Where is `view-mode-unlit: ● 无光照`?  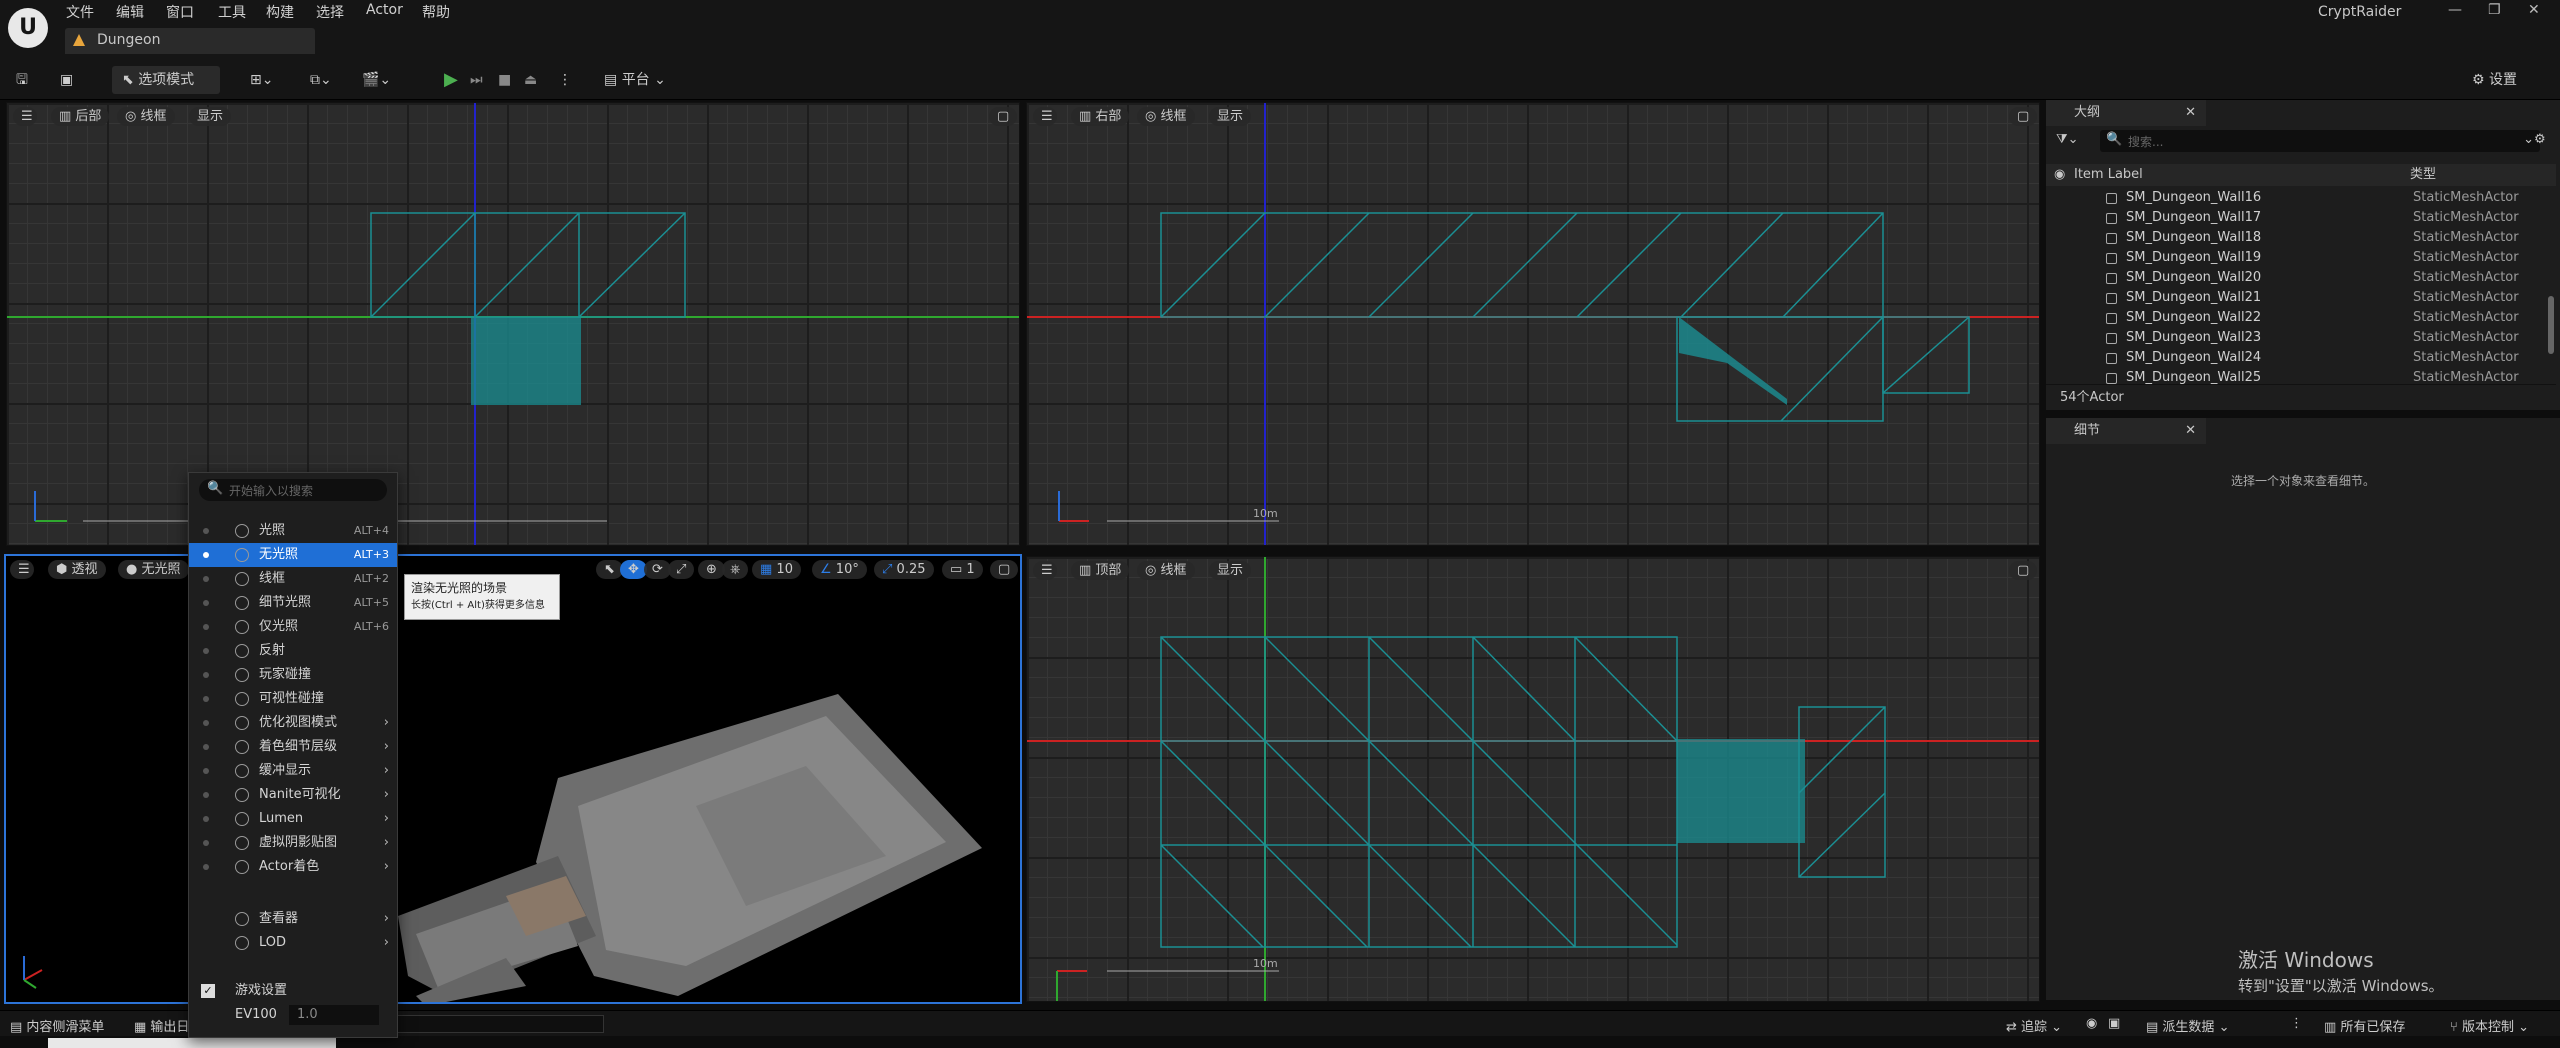
view-mode-unlit: ● 无光照 is located at coordinates (153, 569).